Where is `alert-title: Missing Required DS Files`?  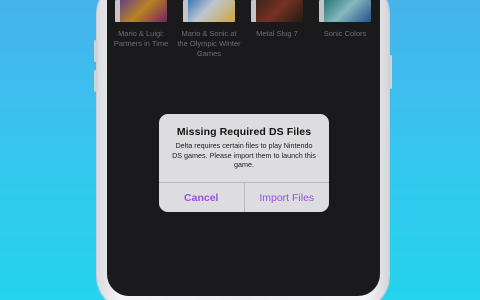
alert-title: Missing Required DS Files is located at coordinates (244, 132).